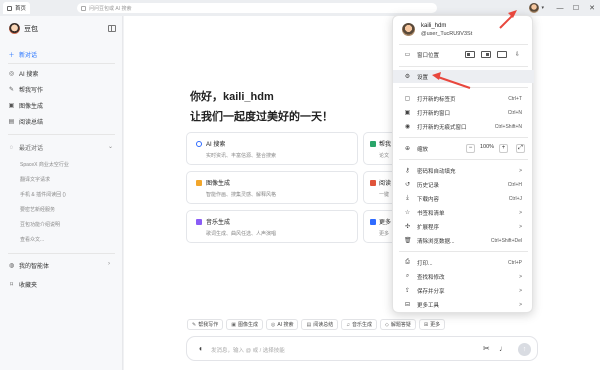  What do you see at coordinates (451, 80) in the screenshot?
I see `annotation-arrow-settings` at bounding box center [451, 80].